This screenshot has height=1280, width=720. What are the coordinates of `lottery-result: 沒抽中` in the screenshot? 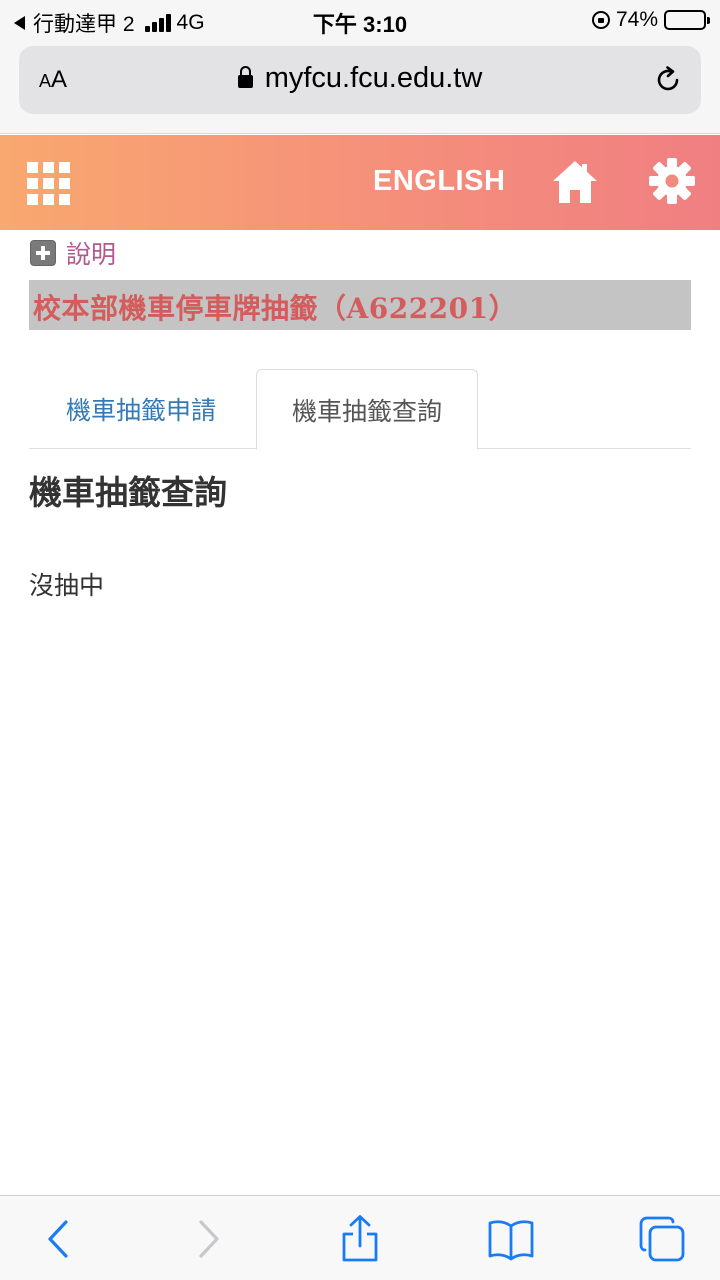 It's located at (67, 585).